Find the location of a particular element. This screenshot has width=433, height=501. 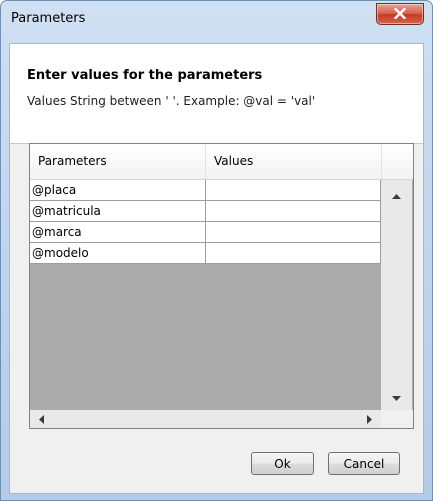

ok-button: Ok is located at coordinates (282, 463).